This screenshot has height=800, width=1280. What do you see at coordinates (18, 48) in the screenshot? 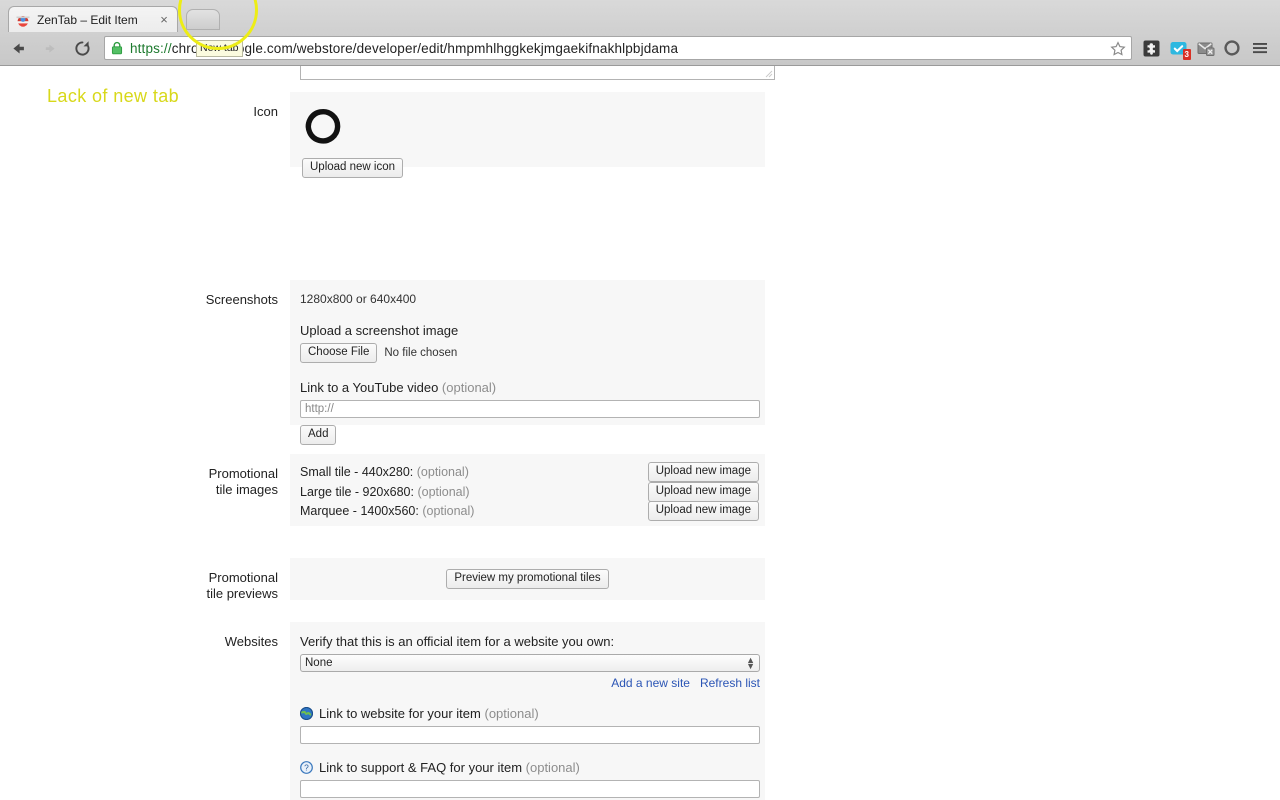
I see `back-arrow-icon` at bounding box center [18, 48].